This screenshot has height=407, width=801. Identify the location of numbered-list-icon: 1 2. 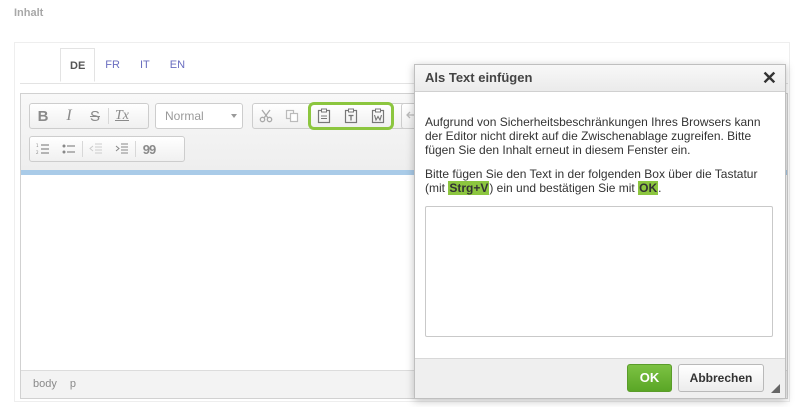
(42, 149).